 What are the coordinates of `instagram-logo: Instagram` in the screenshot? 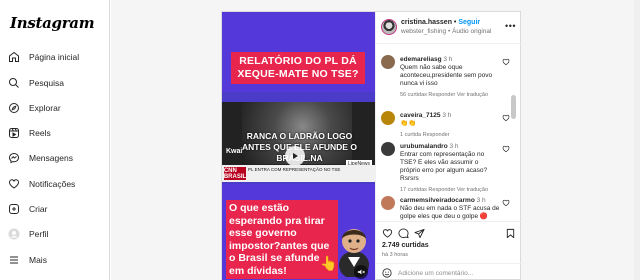 It's located at (52, 23).